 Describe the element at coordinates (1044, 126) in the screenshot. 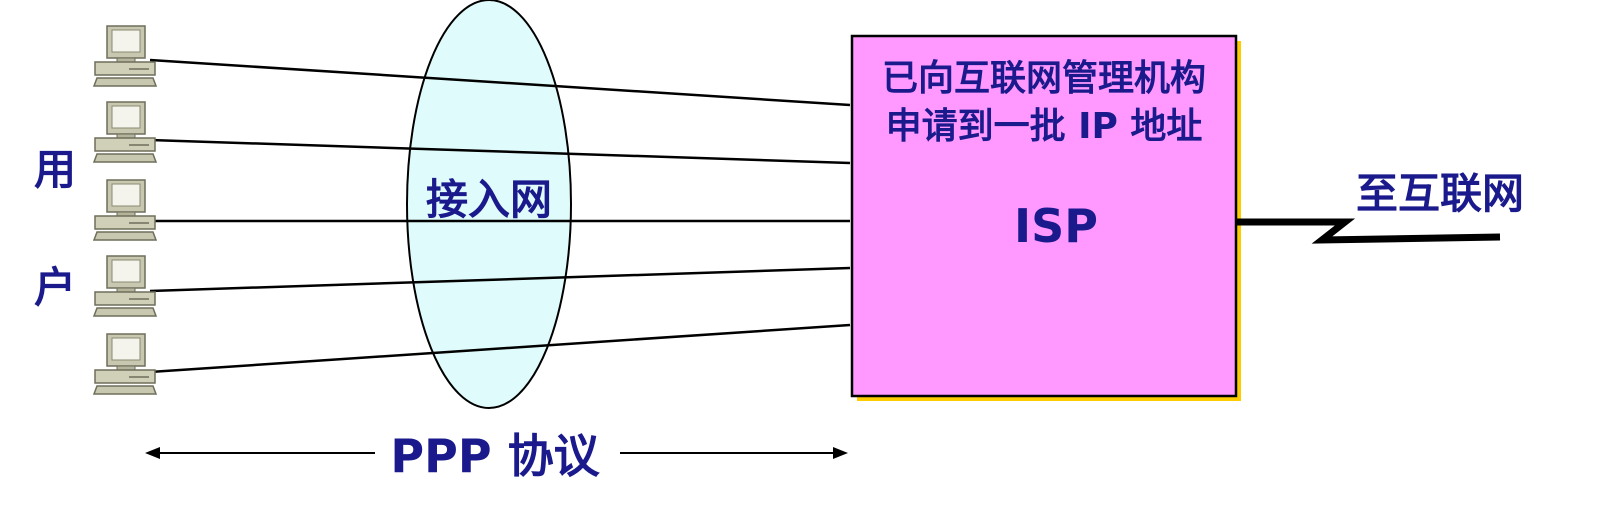

I see `isp-note-line2: 申请到一批 IP 地址` at that location.